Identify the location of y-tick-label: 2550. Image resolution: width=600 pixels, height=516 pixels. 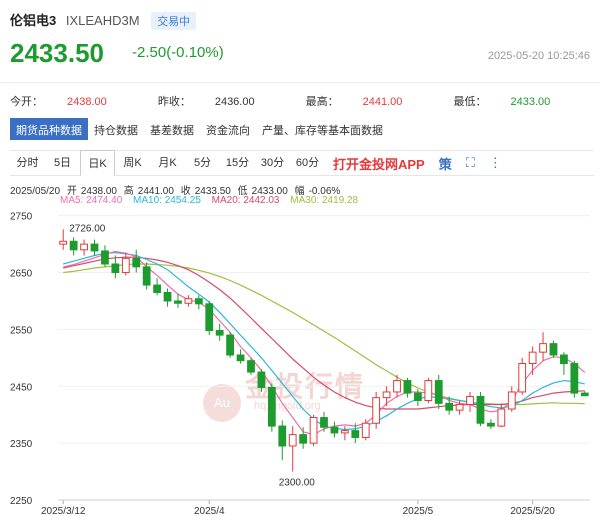
(21, 330).